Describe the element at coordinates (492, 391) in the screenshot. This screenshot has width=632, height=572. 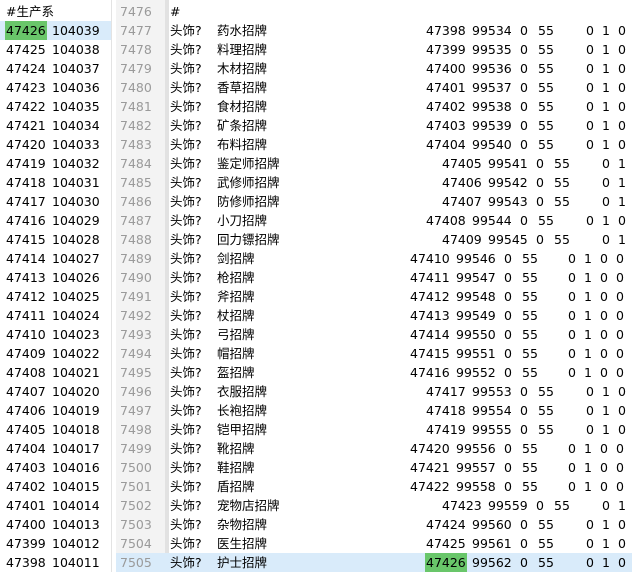
I see `code-cell: 99553` at that location.